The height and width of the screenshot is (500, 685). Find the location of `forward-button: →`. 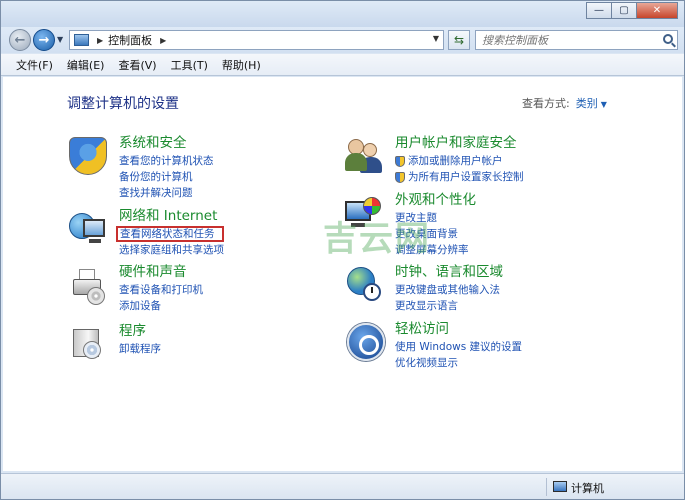

forward-button: → is located at coordinates (44, 40).